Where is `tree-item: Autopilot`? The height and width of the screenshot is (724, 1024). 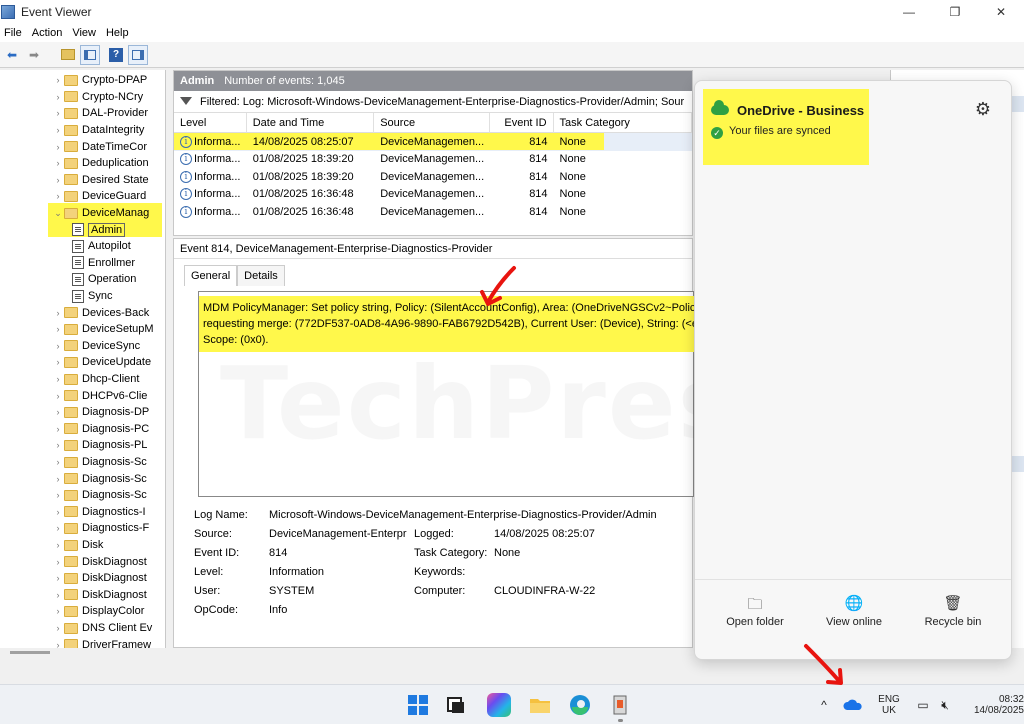 tree-item: Autopilot is located at coordinates (101, 246).